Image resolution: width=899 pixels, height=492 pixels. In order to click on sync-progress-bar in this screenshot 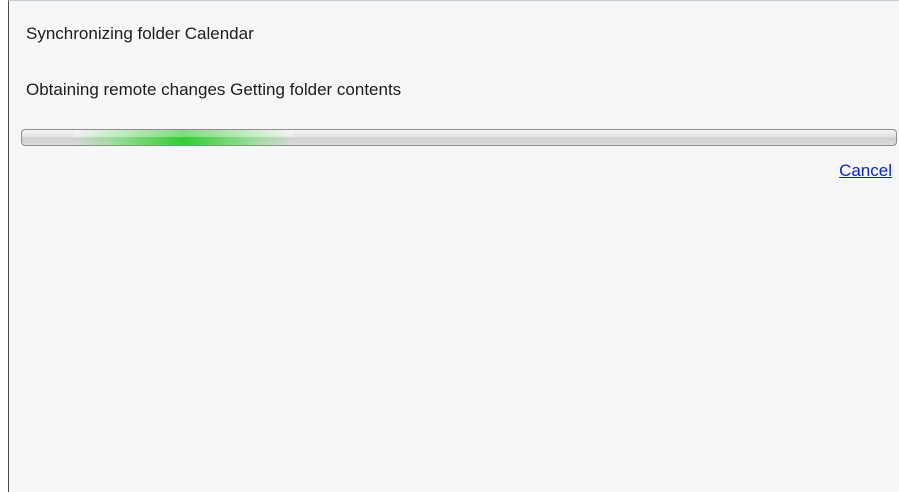, I will do `click(459, 137)`.